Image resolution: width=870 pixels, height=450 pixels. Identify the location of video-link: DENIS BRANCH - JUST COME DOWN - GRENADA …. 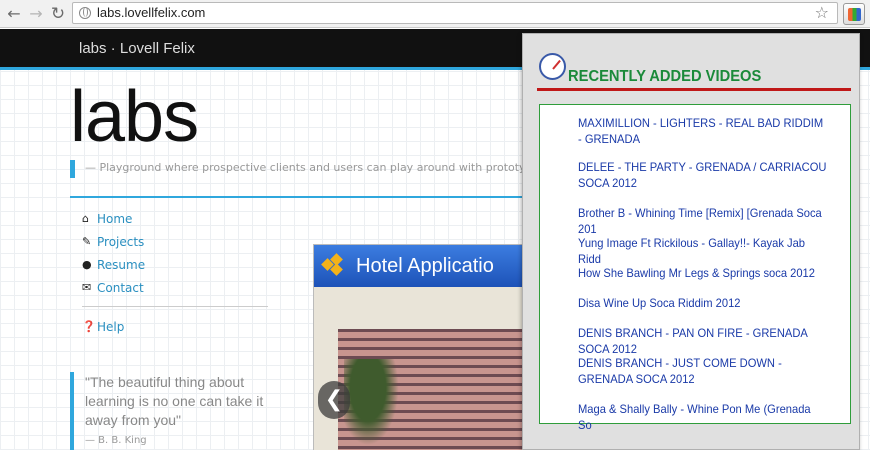
(702, 371).